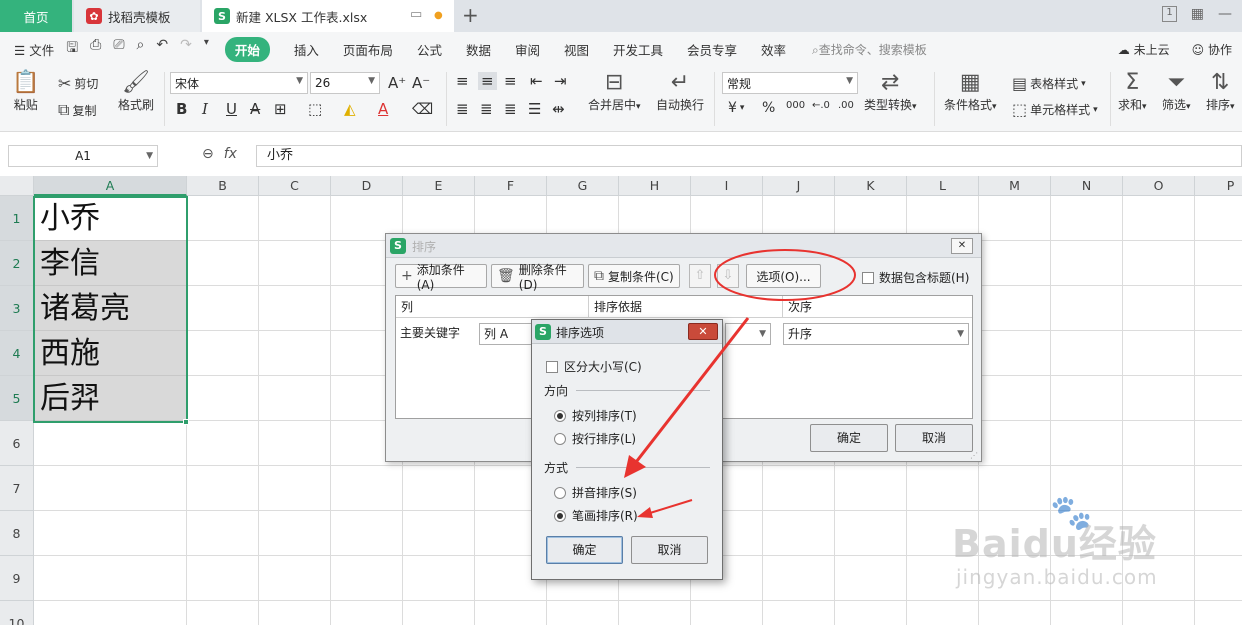 This screenshot has height=625, width=1242. I want to click on column-header-g: G, so click(583, 186).